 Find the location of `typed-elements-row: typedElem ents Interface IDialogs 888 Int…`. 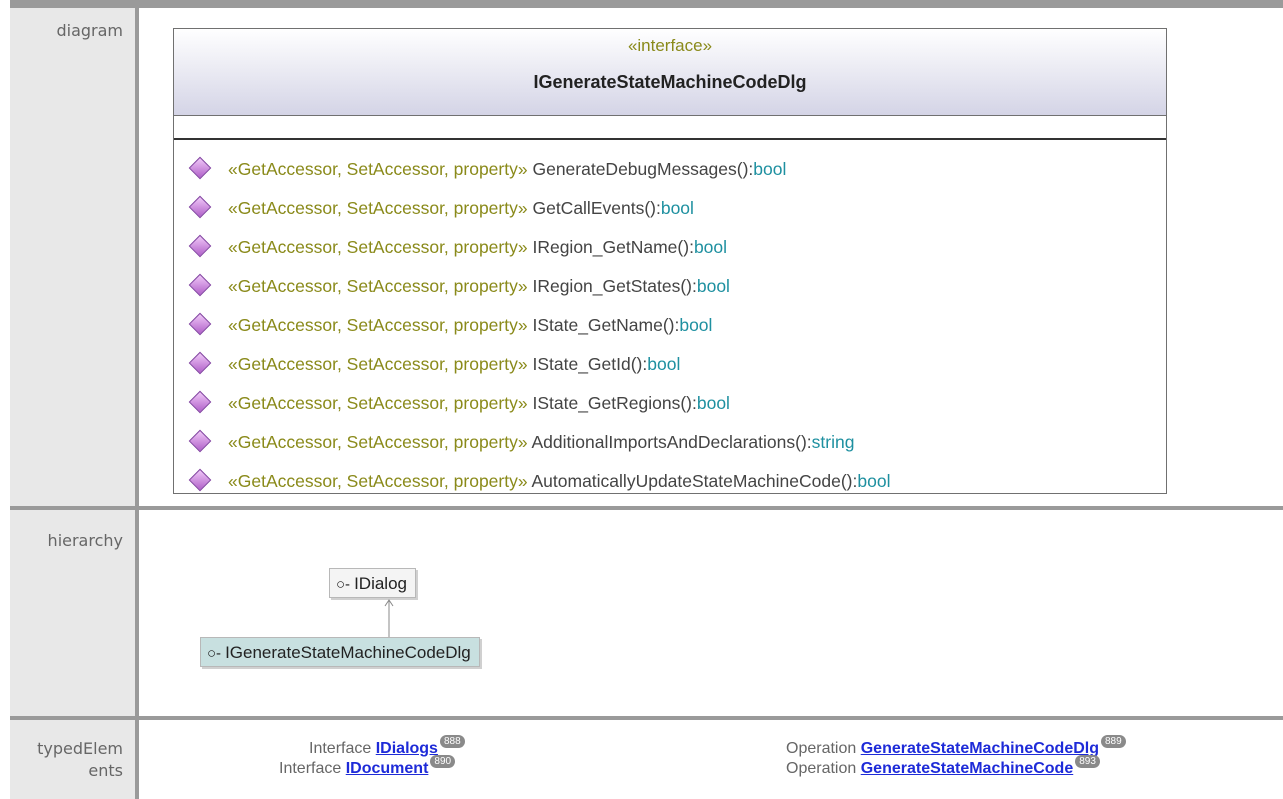

typed-elements-row: typedElem ents Interface IDialogs 888 Int… is located at coordinates (646, 759).